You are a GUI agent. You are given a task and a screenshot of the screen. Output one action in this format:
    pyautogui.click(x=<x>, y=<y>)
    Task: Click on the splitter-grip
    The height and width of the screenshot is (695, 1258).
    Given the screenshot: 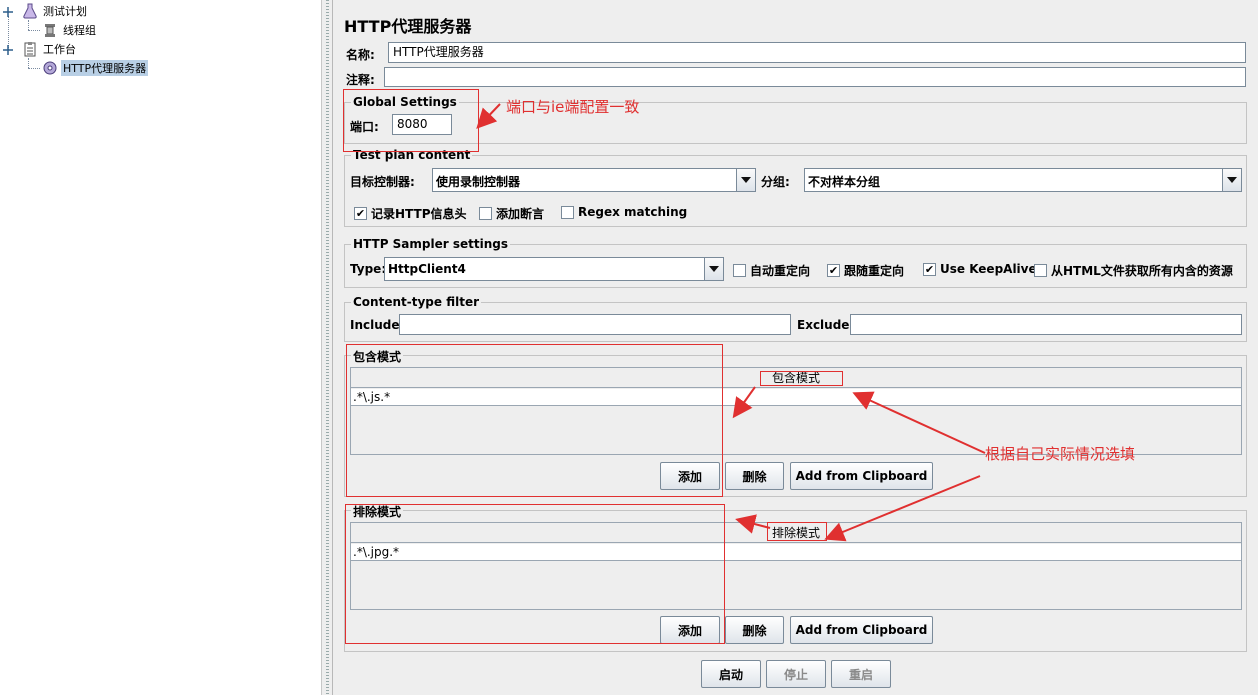 What is the action you would take?
    pyautogui.click(x=327, y=347)
    